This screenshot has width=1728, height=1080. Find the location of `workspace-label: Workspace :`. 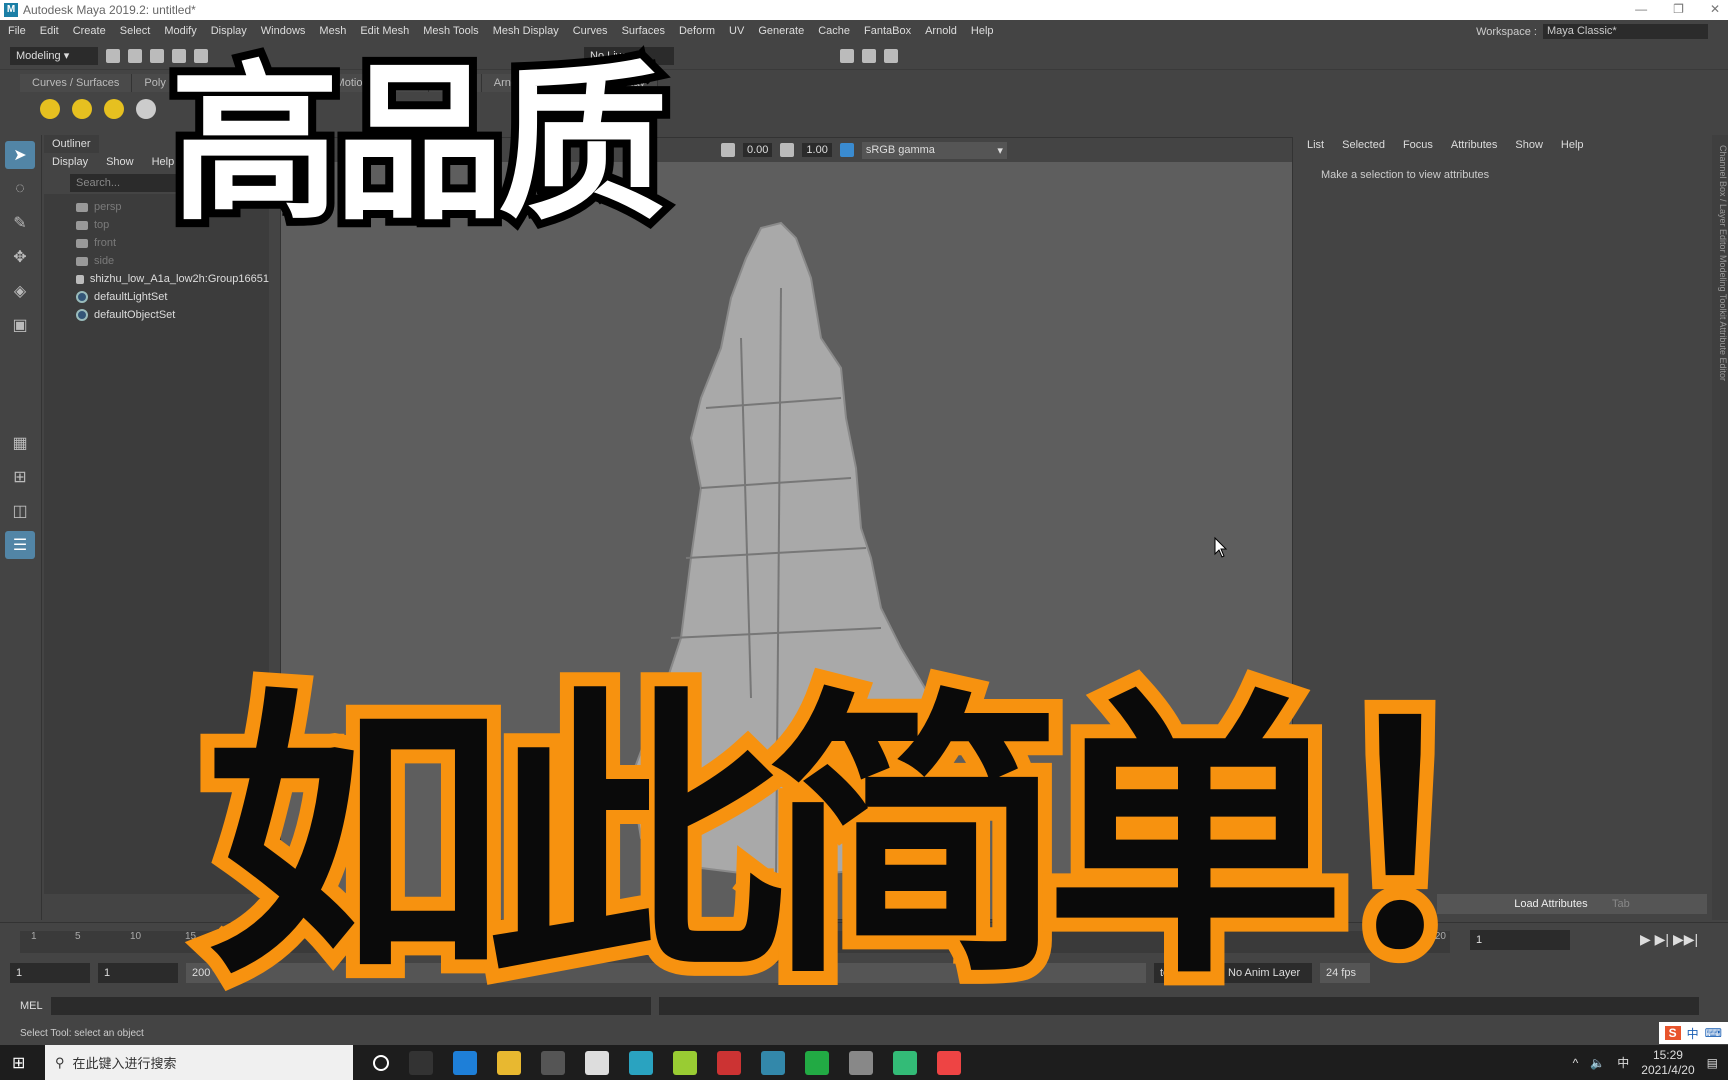

workspace-label: Workspace : is located at coordinates (1506, 31).